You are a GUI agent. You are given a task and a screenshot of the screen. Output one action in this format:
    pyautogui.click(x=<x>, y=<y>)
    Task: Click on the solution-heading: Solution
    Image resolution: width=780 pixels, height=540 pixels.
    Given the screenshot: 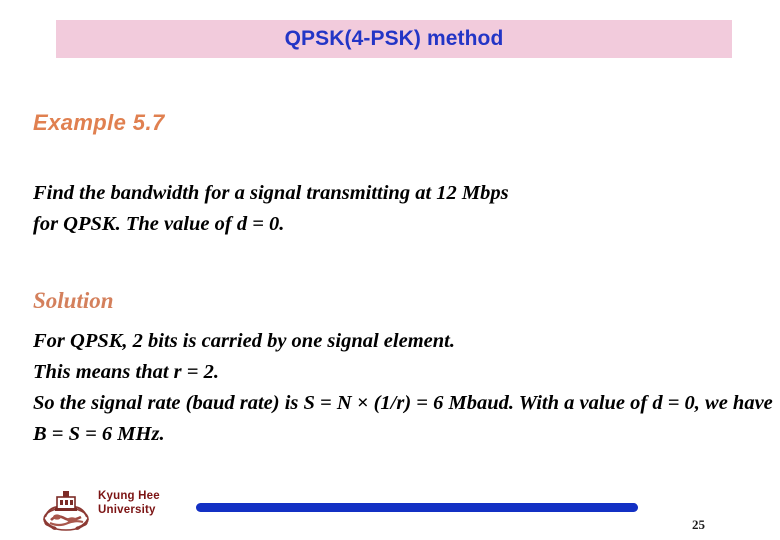 What is the action you would take?
    pyautogui.click(x=73, y=300)
    